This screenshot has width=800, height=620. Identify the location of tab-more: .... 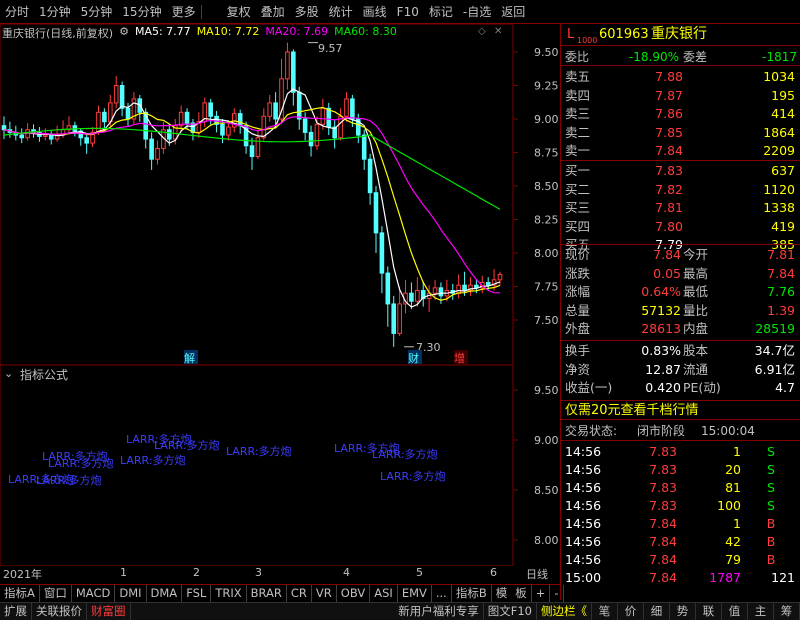
(442, 593).